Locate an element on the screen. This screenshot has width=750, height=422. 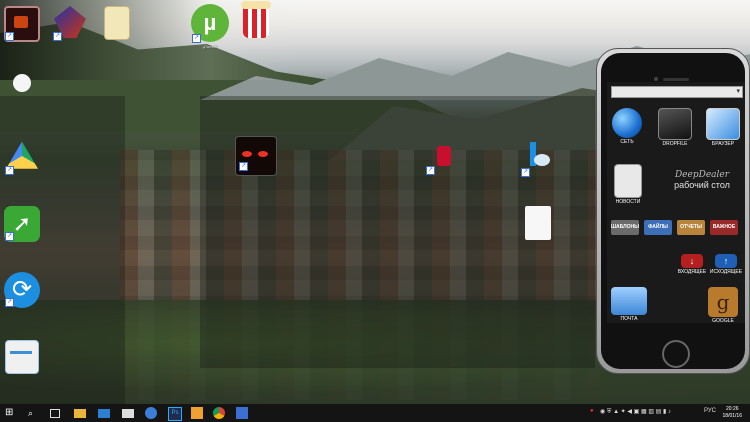
phone-app-dropfile: DROPFILE is located at coordinates (675, 127).